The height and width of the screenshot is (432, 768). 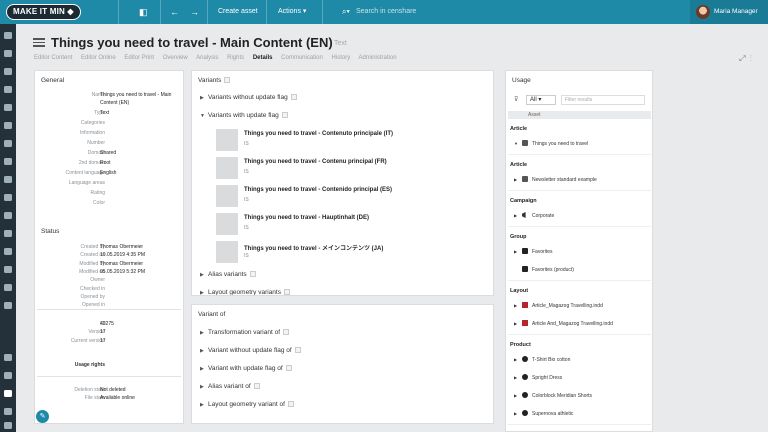 What do you see at coordinates (8, 425) in the screenshot?
I see `settings-icon` at bounding box center [8, 425].